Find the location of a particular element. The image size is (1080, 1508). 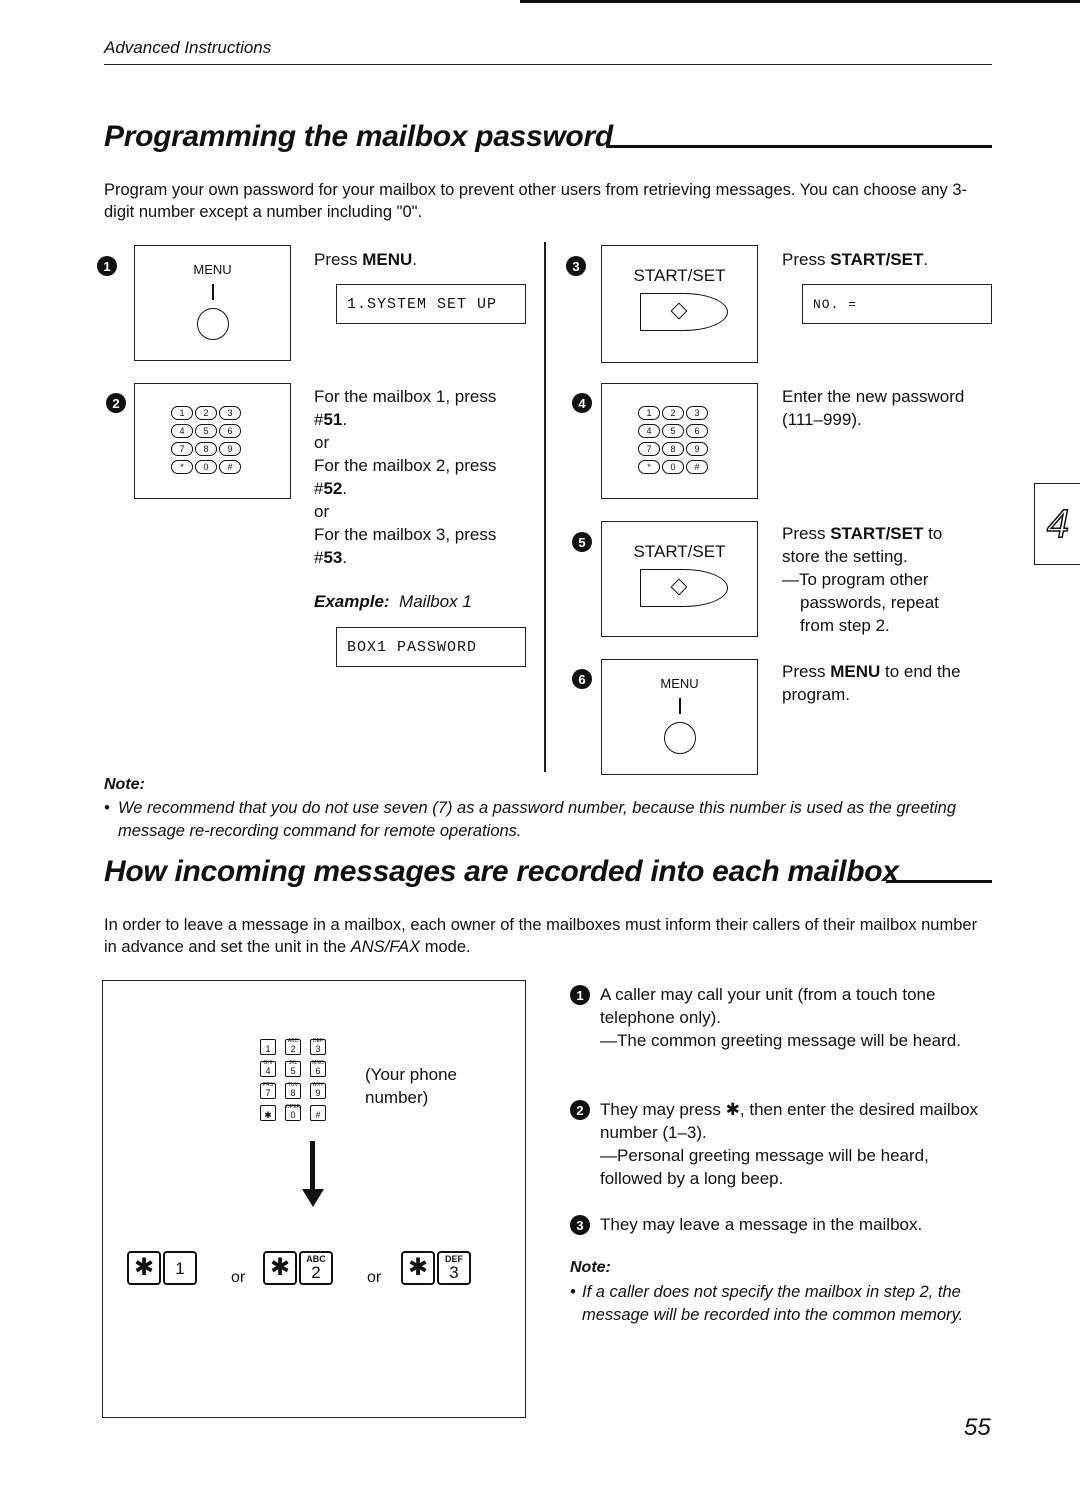

page-number: 55 is located at coordinates (977, 1427).